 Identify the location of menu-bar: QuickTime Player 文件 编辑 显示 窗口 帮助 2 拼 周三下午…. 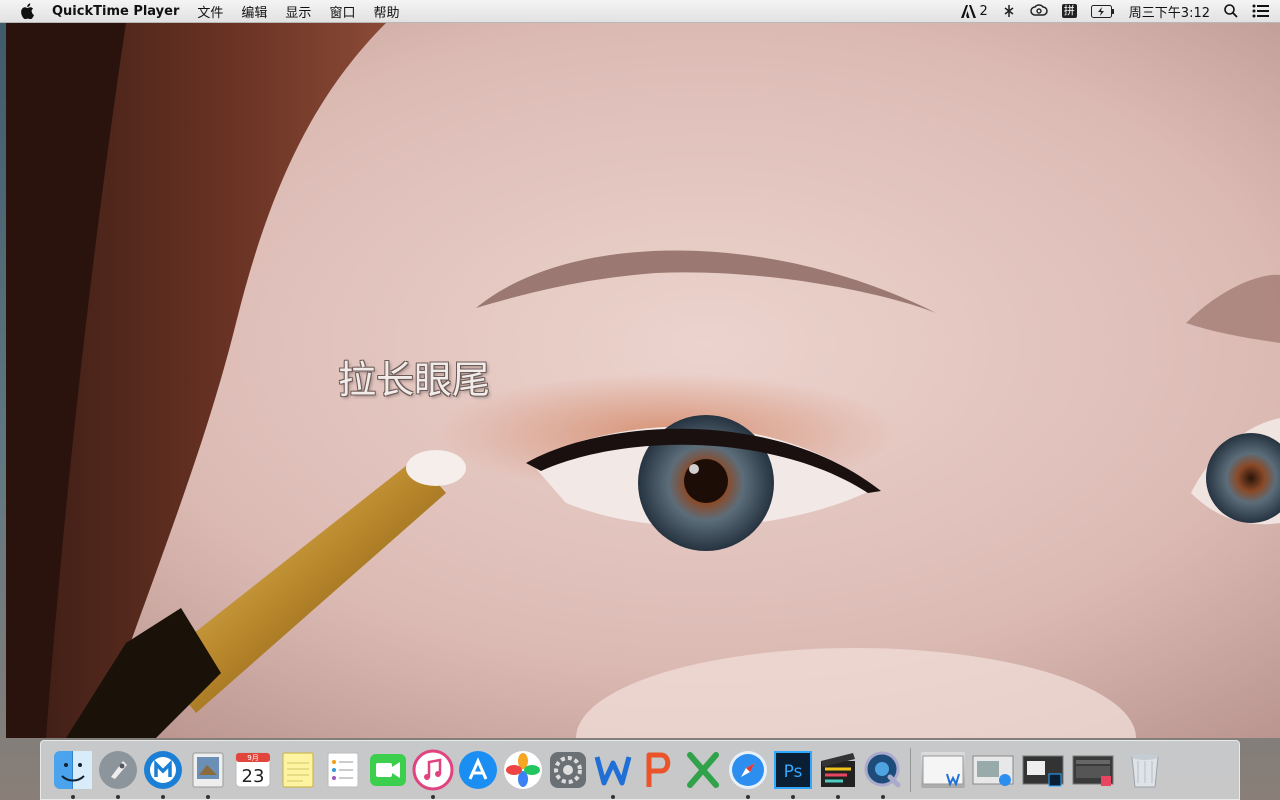
(640, 11).